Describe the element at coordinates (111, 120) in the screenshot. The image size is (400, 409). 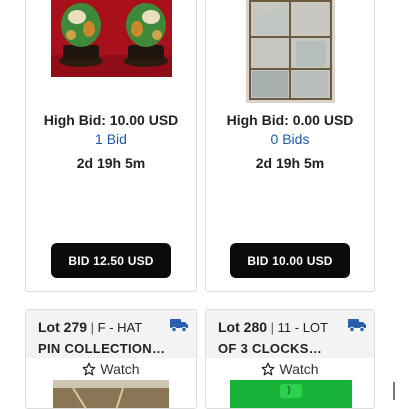
I see `high-bid: High Bid: 10.00 USD` at that location.